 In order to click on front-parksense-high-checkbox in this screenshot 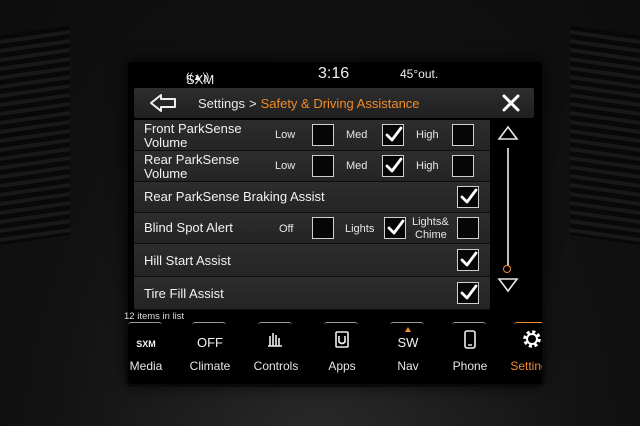, I will do `click(463, 135)`.